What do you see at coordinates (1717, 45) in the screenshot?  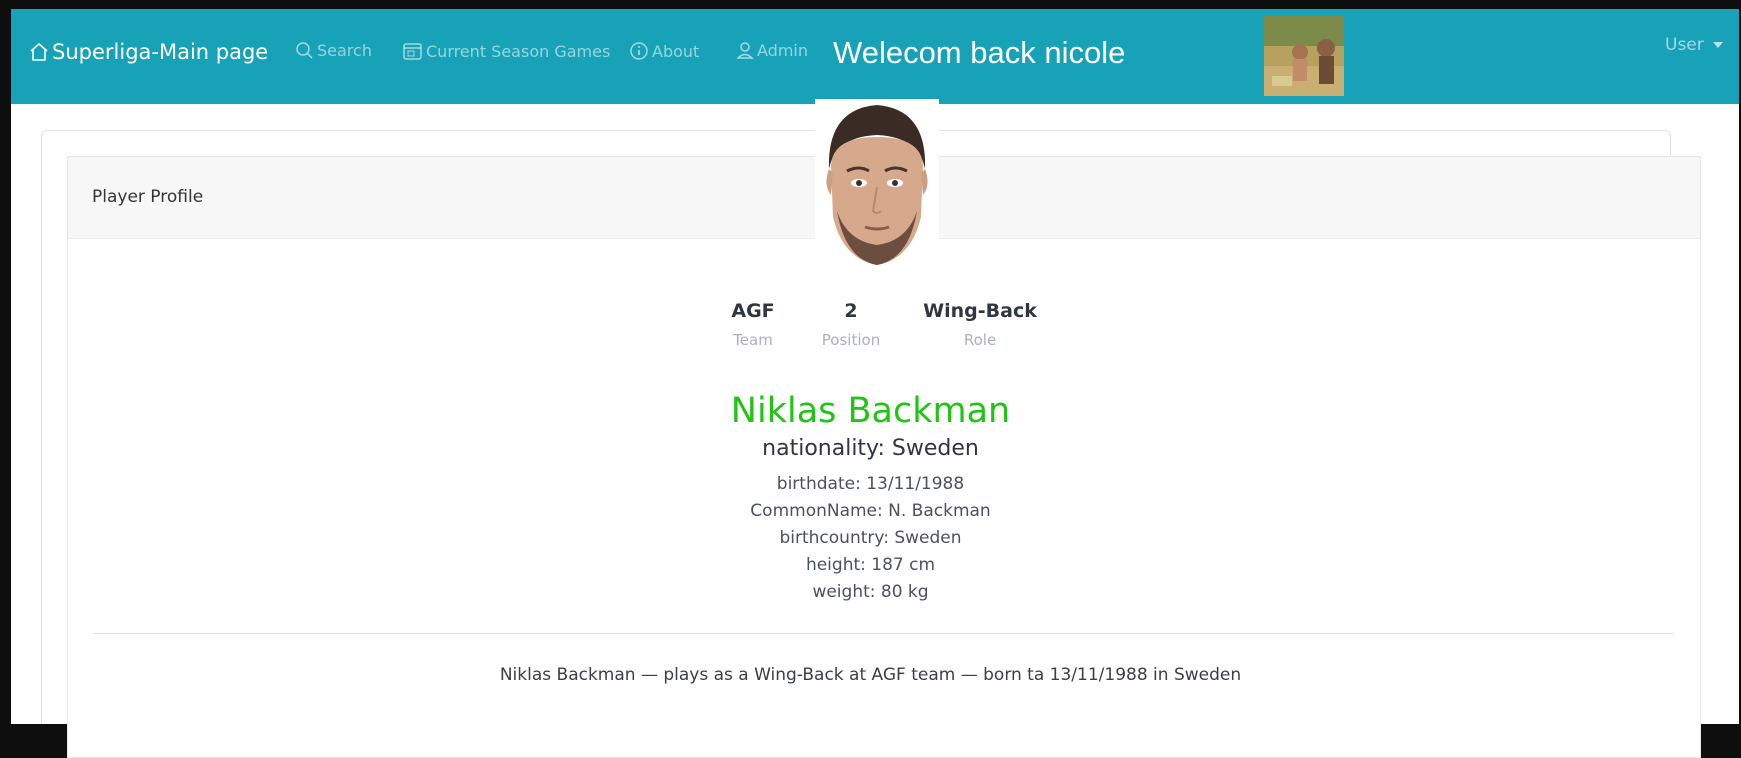 I see `caret-down-icon` at bounding box center [1717, 45].